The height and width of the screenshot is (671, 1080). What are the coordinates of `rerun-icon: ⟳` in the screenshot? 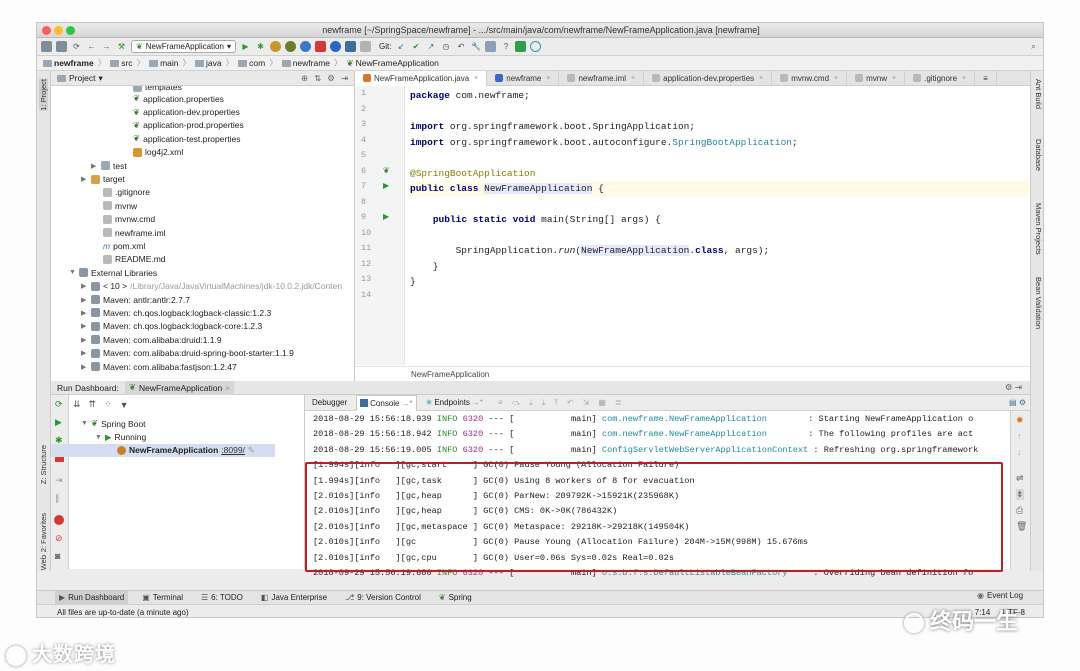 It's located at (59, 404).